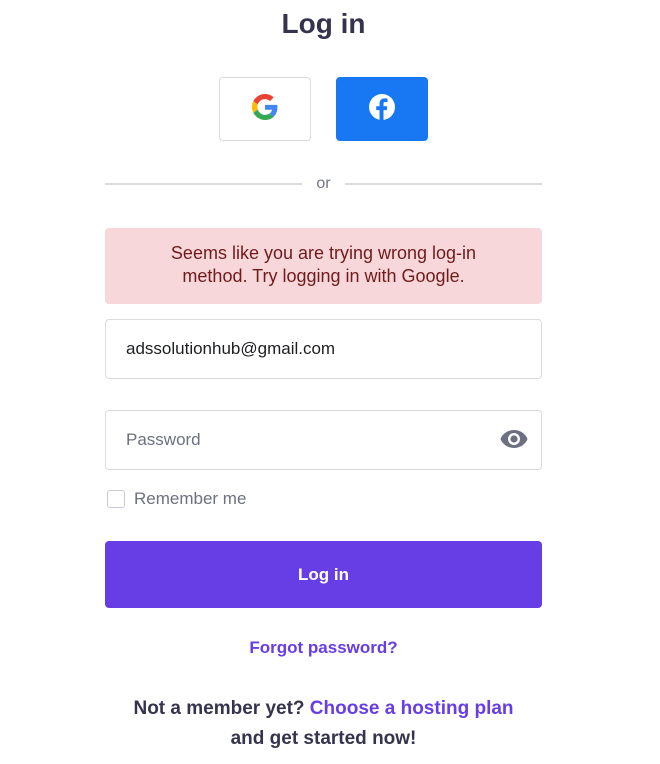 The height and width of the screenshot is (764, 660). I want to click on or-divider: or, so click(324, 184).